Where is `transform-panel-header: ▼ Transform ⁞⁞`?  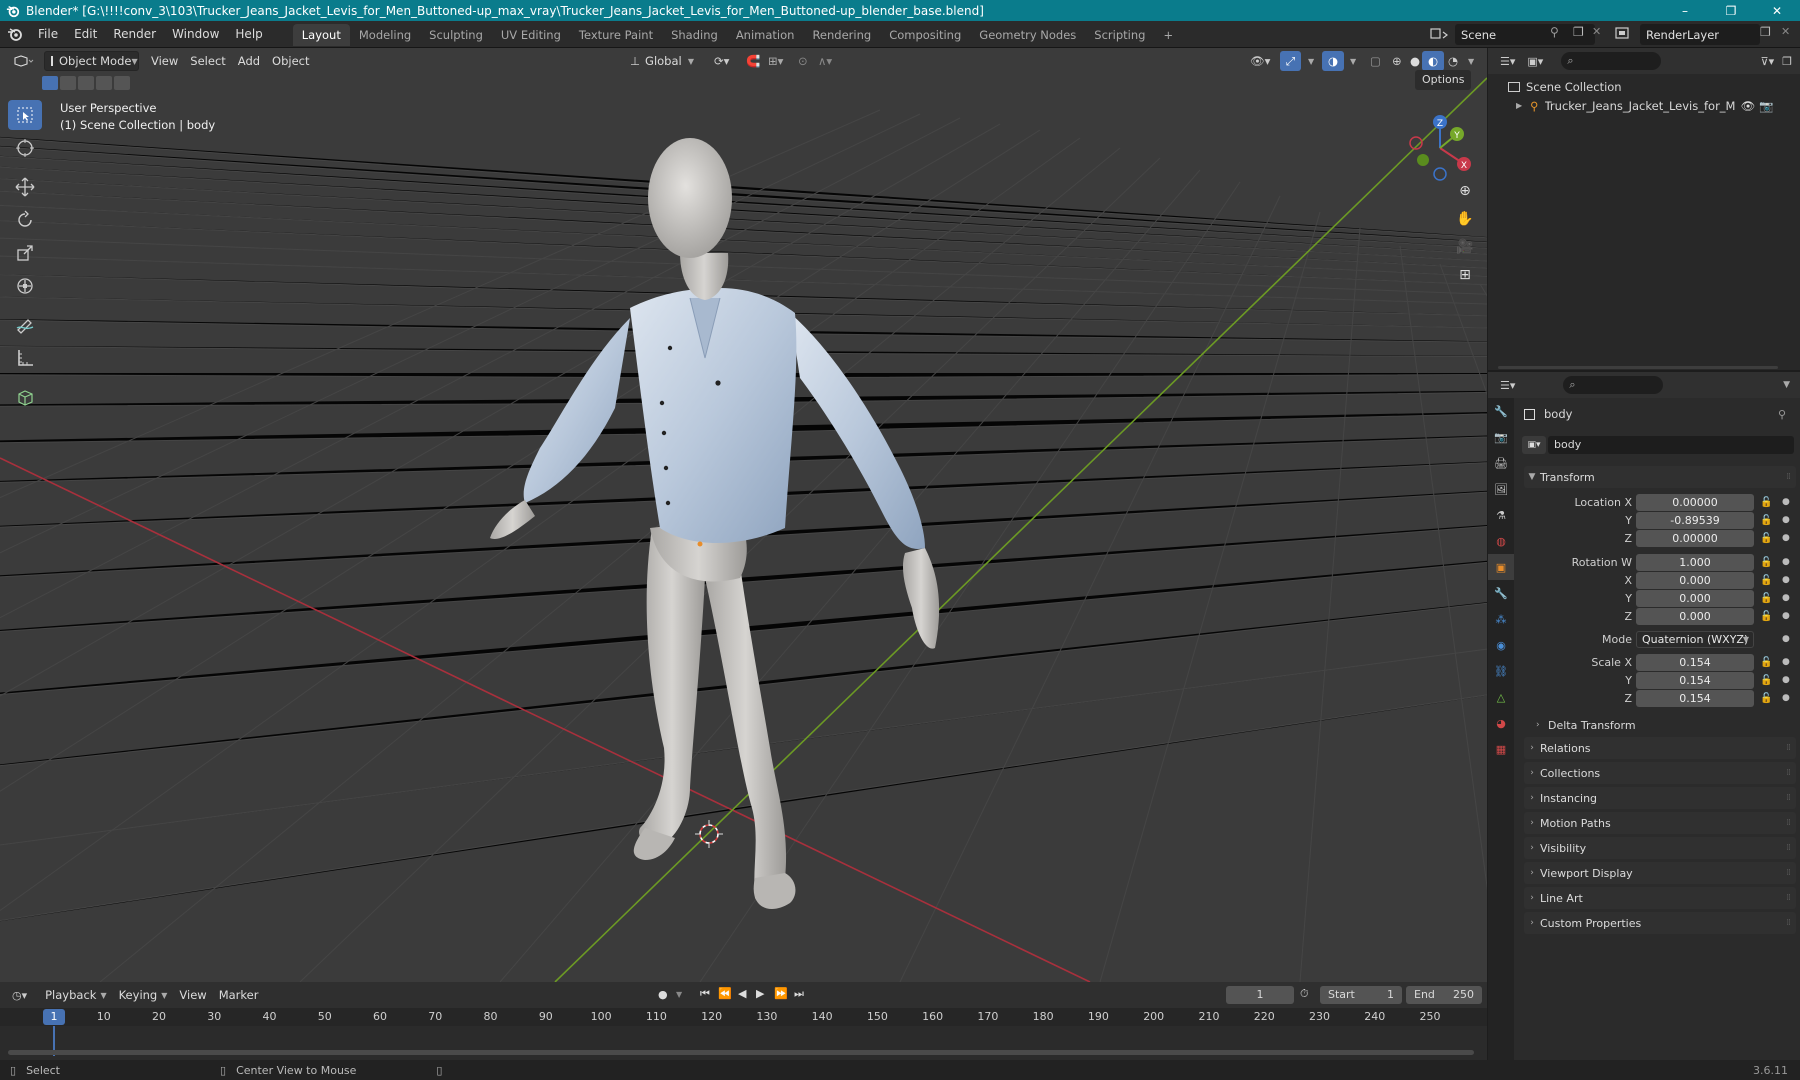 transform-panel-header: ▼ Transform ⁞⁞ is located at coordinates (1660, 477).